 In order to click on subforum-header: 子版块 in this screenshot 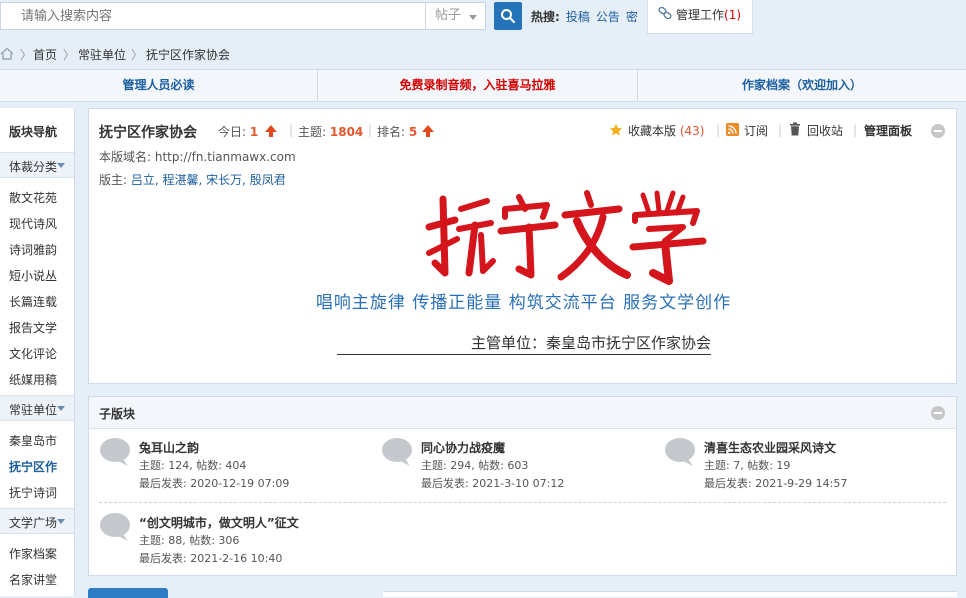, I will do `click(522, 413)`.